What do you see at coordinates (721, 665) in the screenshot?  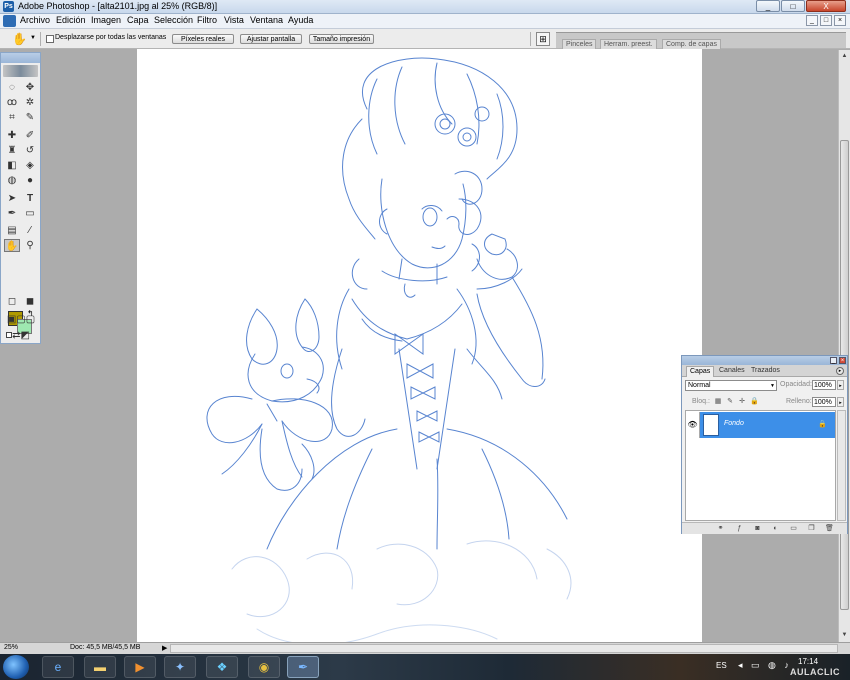 I see `language-indicator: ES` at bounding box center [721, 665].